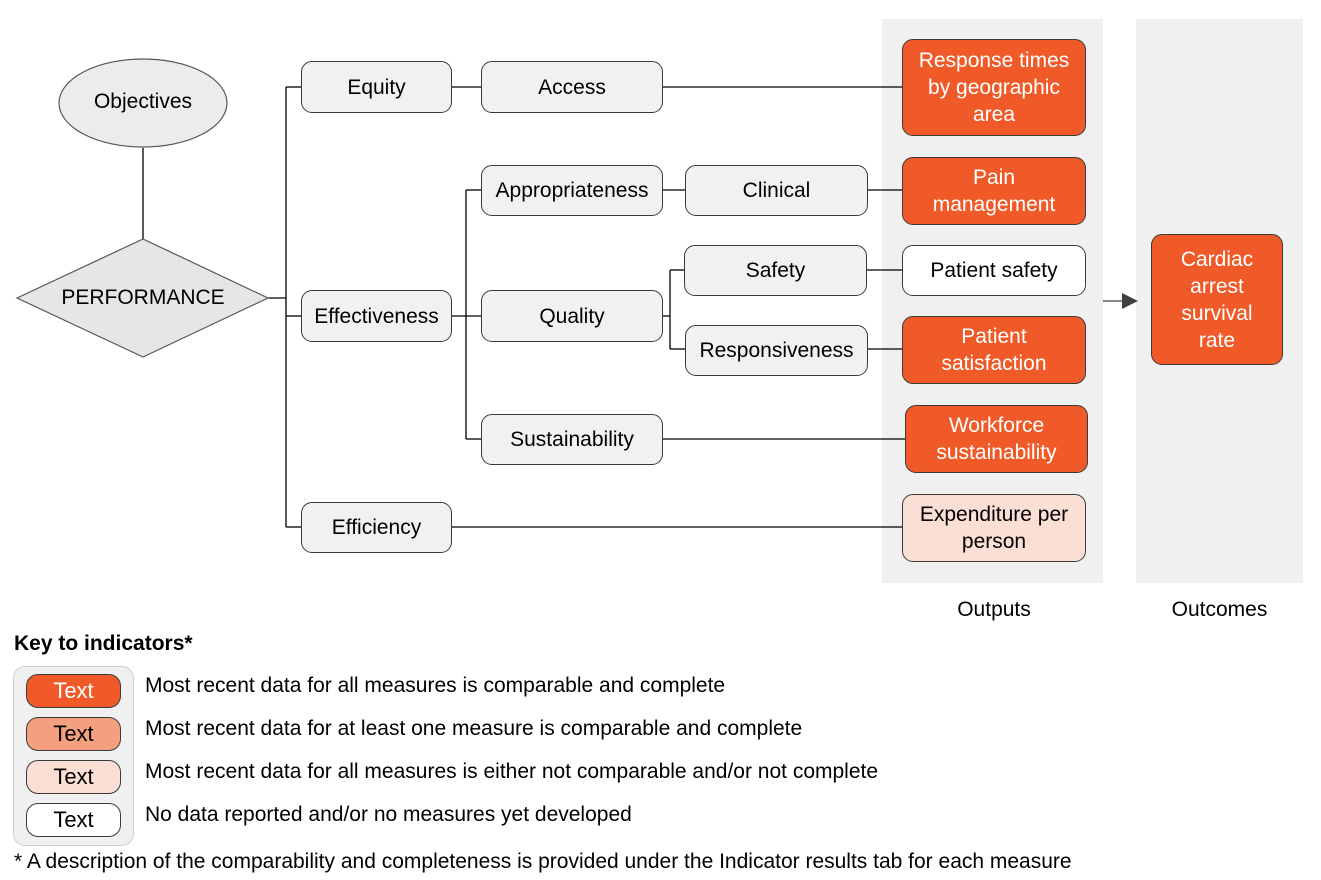  What do you see at coordinates (994, 270) in the screenshot?
I see `output-patient-safety: Patient safety` at bounding box center [994, 270].